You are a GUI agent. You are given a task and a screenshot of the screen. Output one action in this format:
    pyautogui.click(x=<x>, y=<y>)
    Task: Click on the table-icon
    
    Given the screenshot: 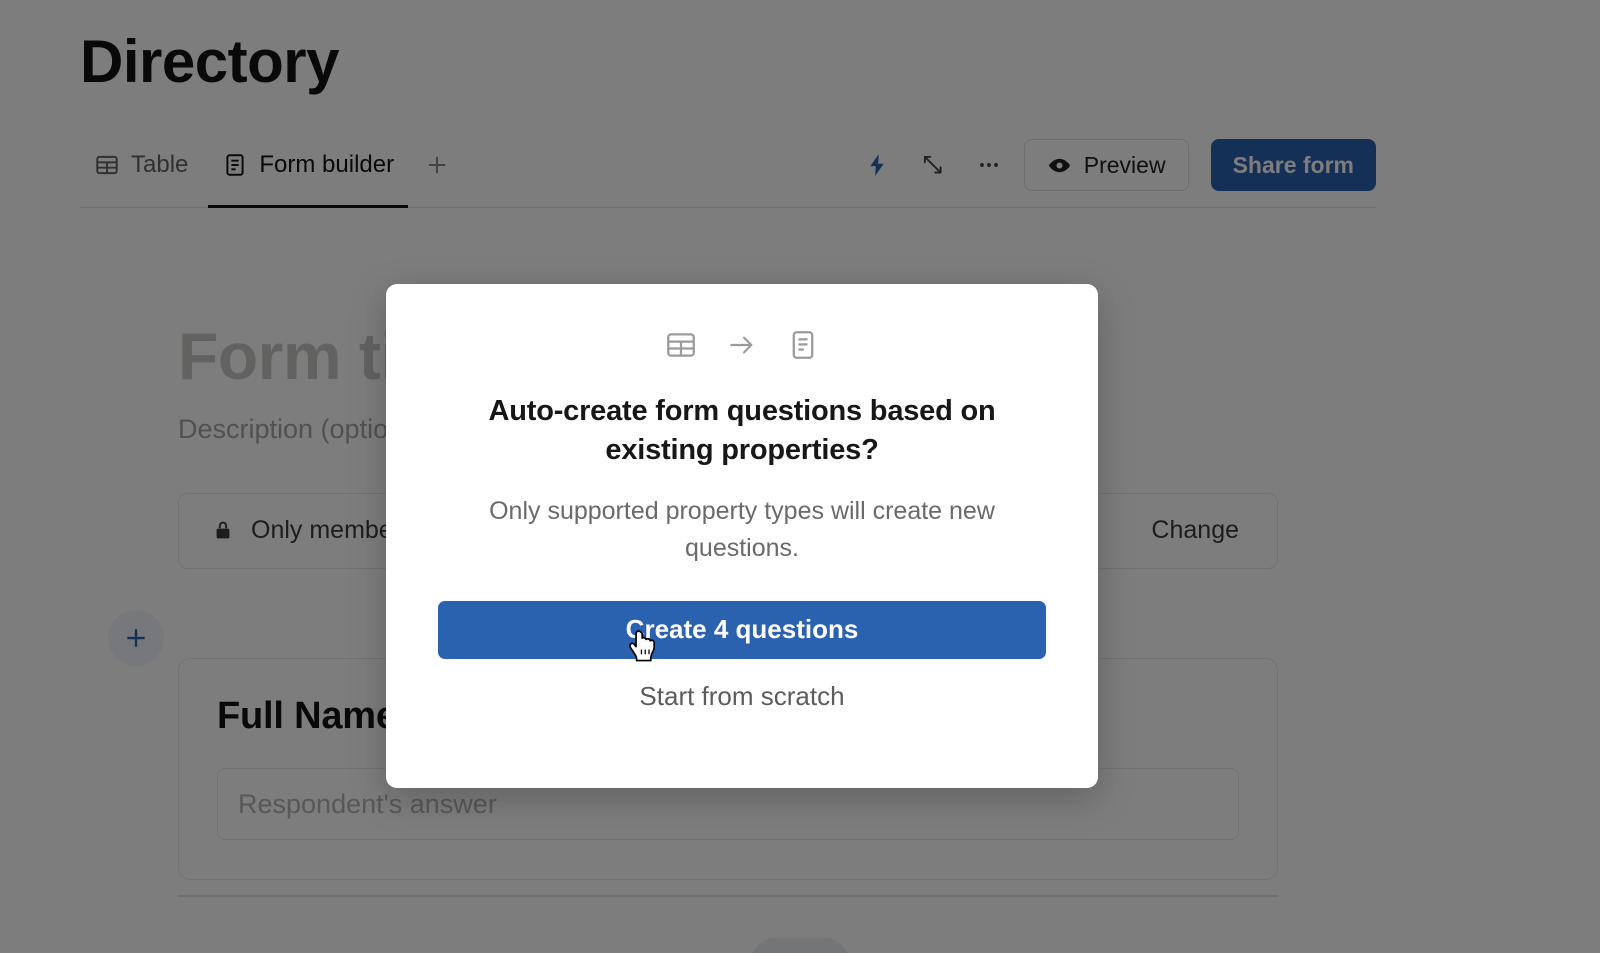 What is the action you would take?
    pyautogui.click(x=681, y=345)
    